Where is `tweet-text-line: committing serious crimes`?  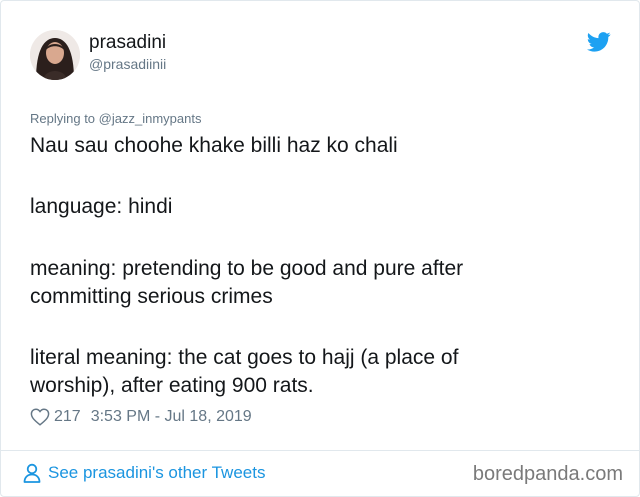 tweet-text-line: committing serious crimes is located at coordinates (151, 296).